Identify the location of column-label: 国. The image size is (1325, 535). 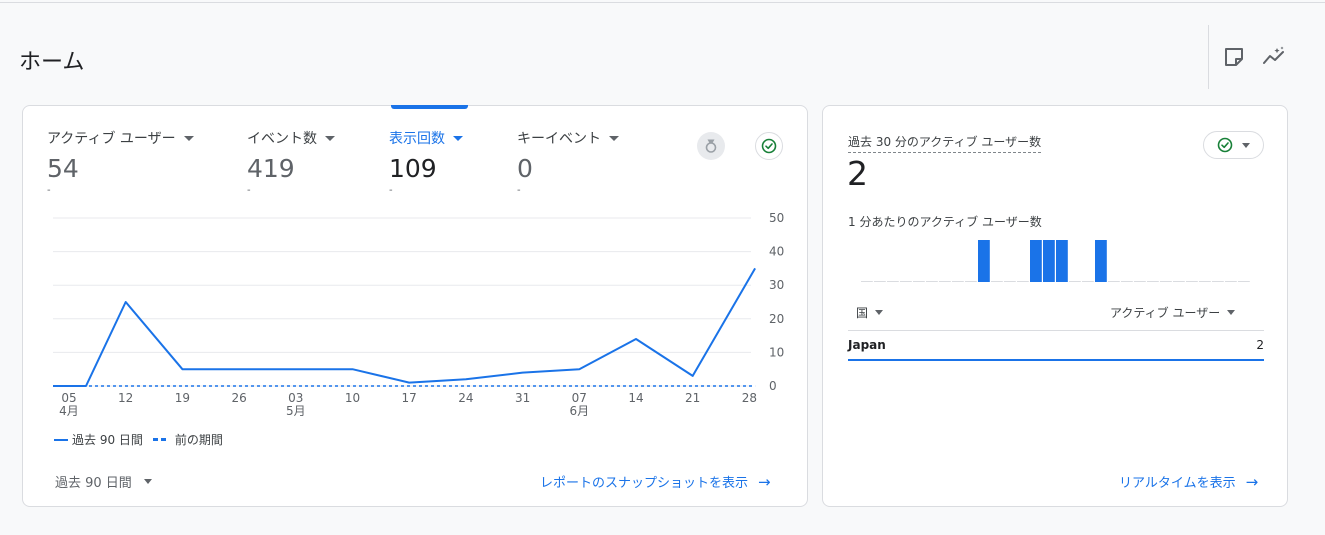
(862, 313).